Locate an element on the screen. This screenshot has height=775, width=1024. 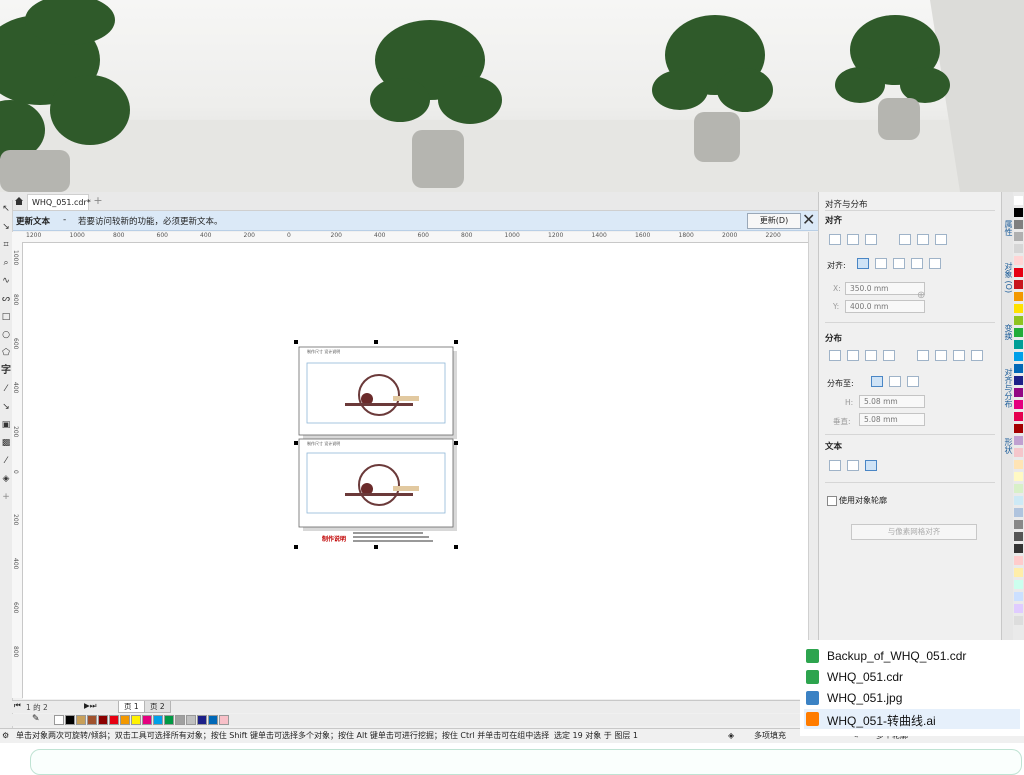
close-notification-button: ✕ is located at coordinates (808, 220).